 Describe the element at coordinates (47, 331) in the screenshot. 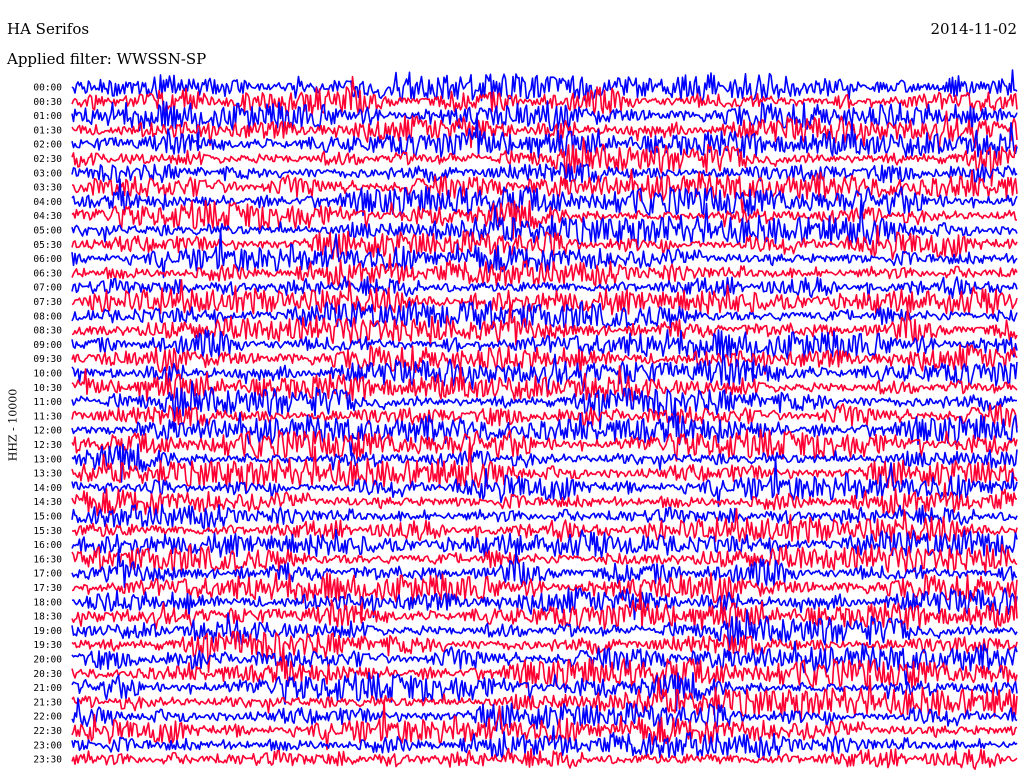

I see `row-time-label: 08:30` at that location.